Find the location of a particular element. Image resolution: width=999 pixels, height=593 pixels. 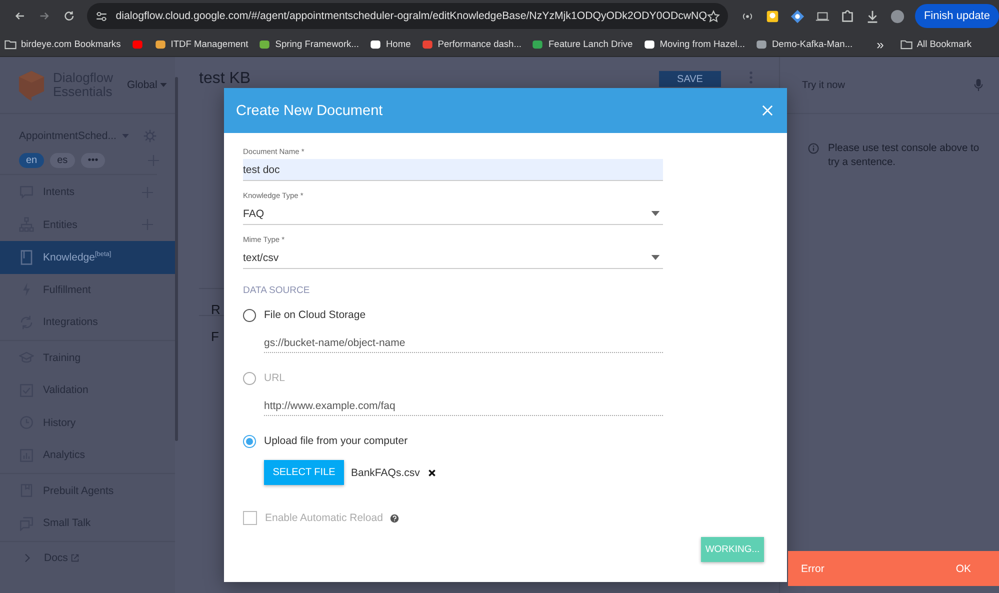

site-settings-icon is located at coordinates (101, 16).